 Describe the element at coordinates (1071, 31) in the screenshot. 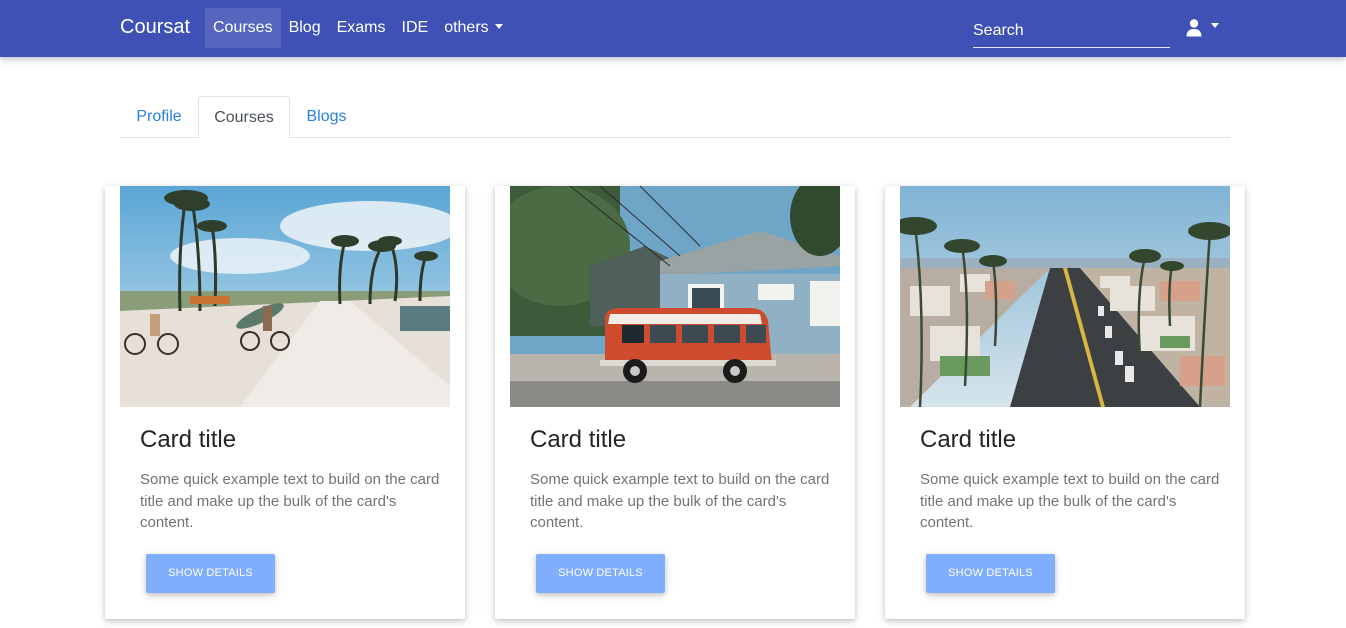

I see `search-input` at that location.